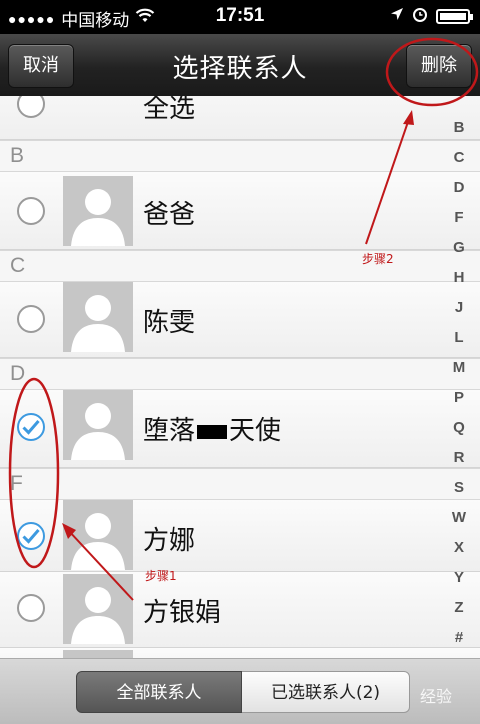 The width and height of the screenshot is (480, 724). I want to click on section-header-c: C, so click(240, 266).